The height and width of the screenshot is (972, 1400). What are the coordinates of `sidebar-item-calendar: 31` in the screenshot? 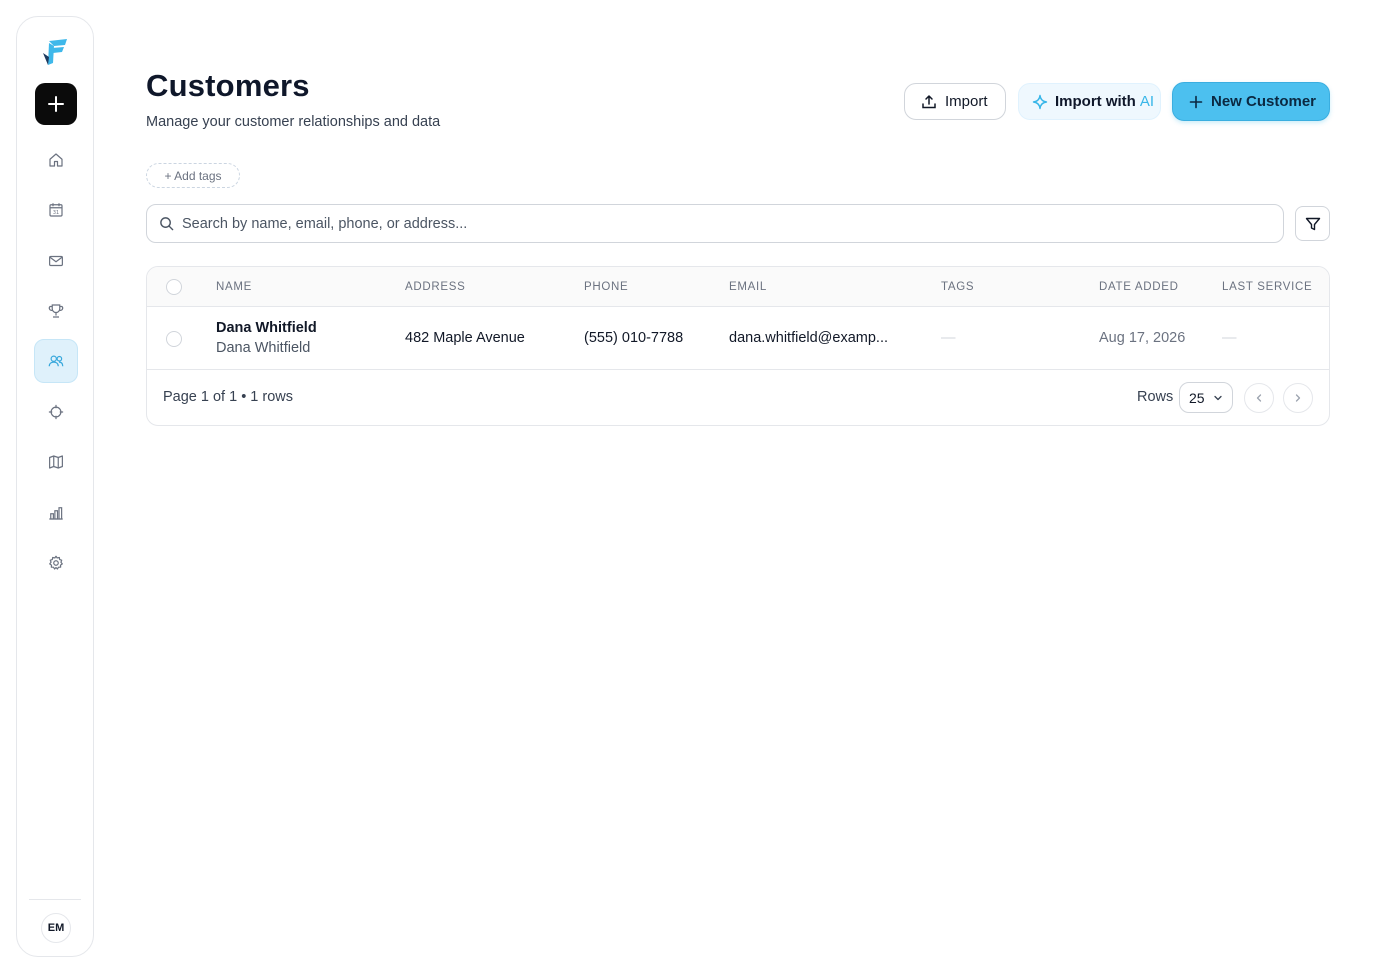 It's located at (56, 210).